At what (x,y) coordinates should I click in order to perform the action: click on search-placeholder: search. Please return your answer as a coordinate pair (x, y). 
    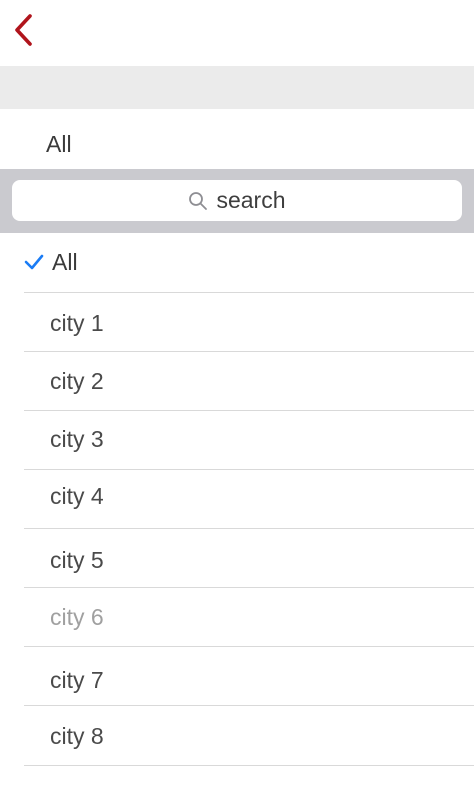
    Looking at the image, I should click on (251, 200).